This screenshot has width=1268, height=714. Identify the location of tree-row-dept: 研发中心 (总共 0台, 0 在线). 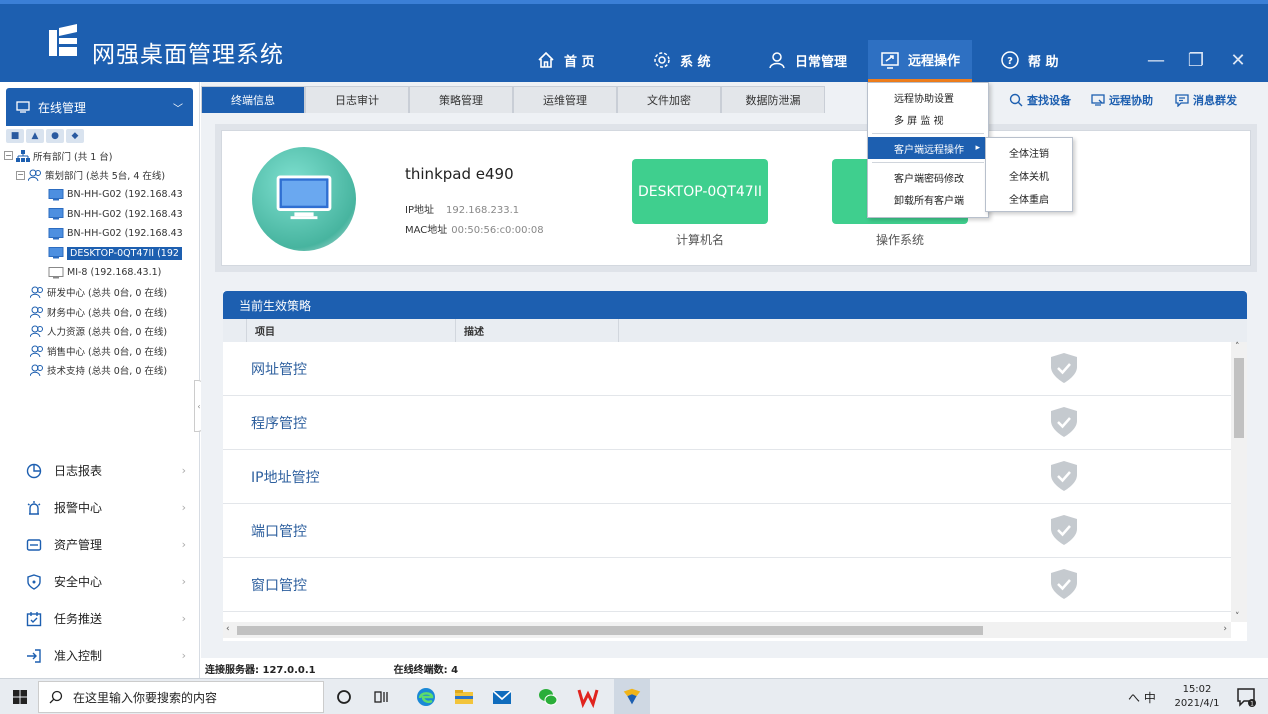
(101, 293).